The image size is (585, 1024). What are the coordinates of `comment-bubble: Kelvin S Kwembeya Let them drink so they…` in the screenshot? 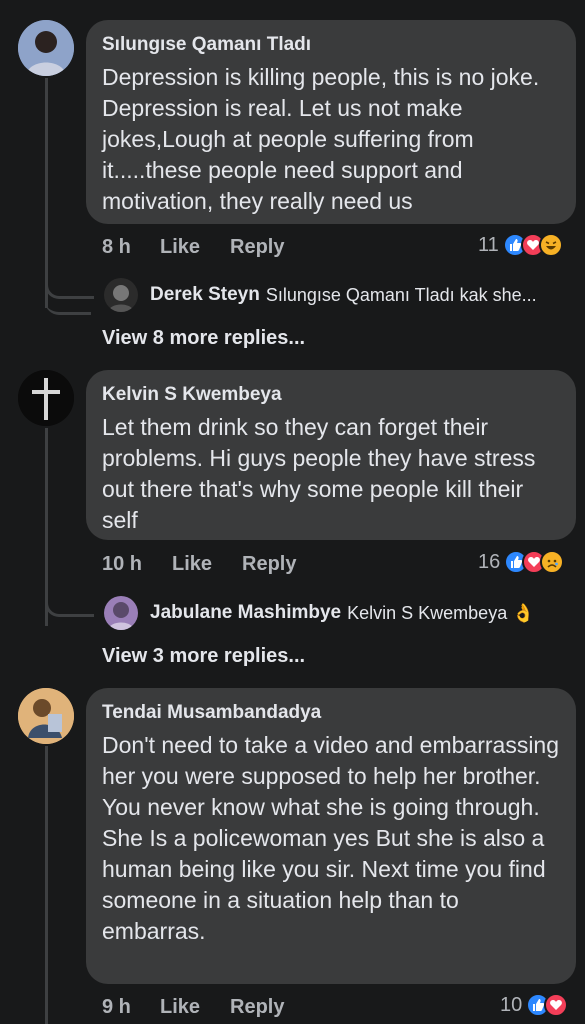 It's located at (331, 455).